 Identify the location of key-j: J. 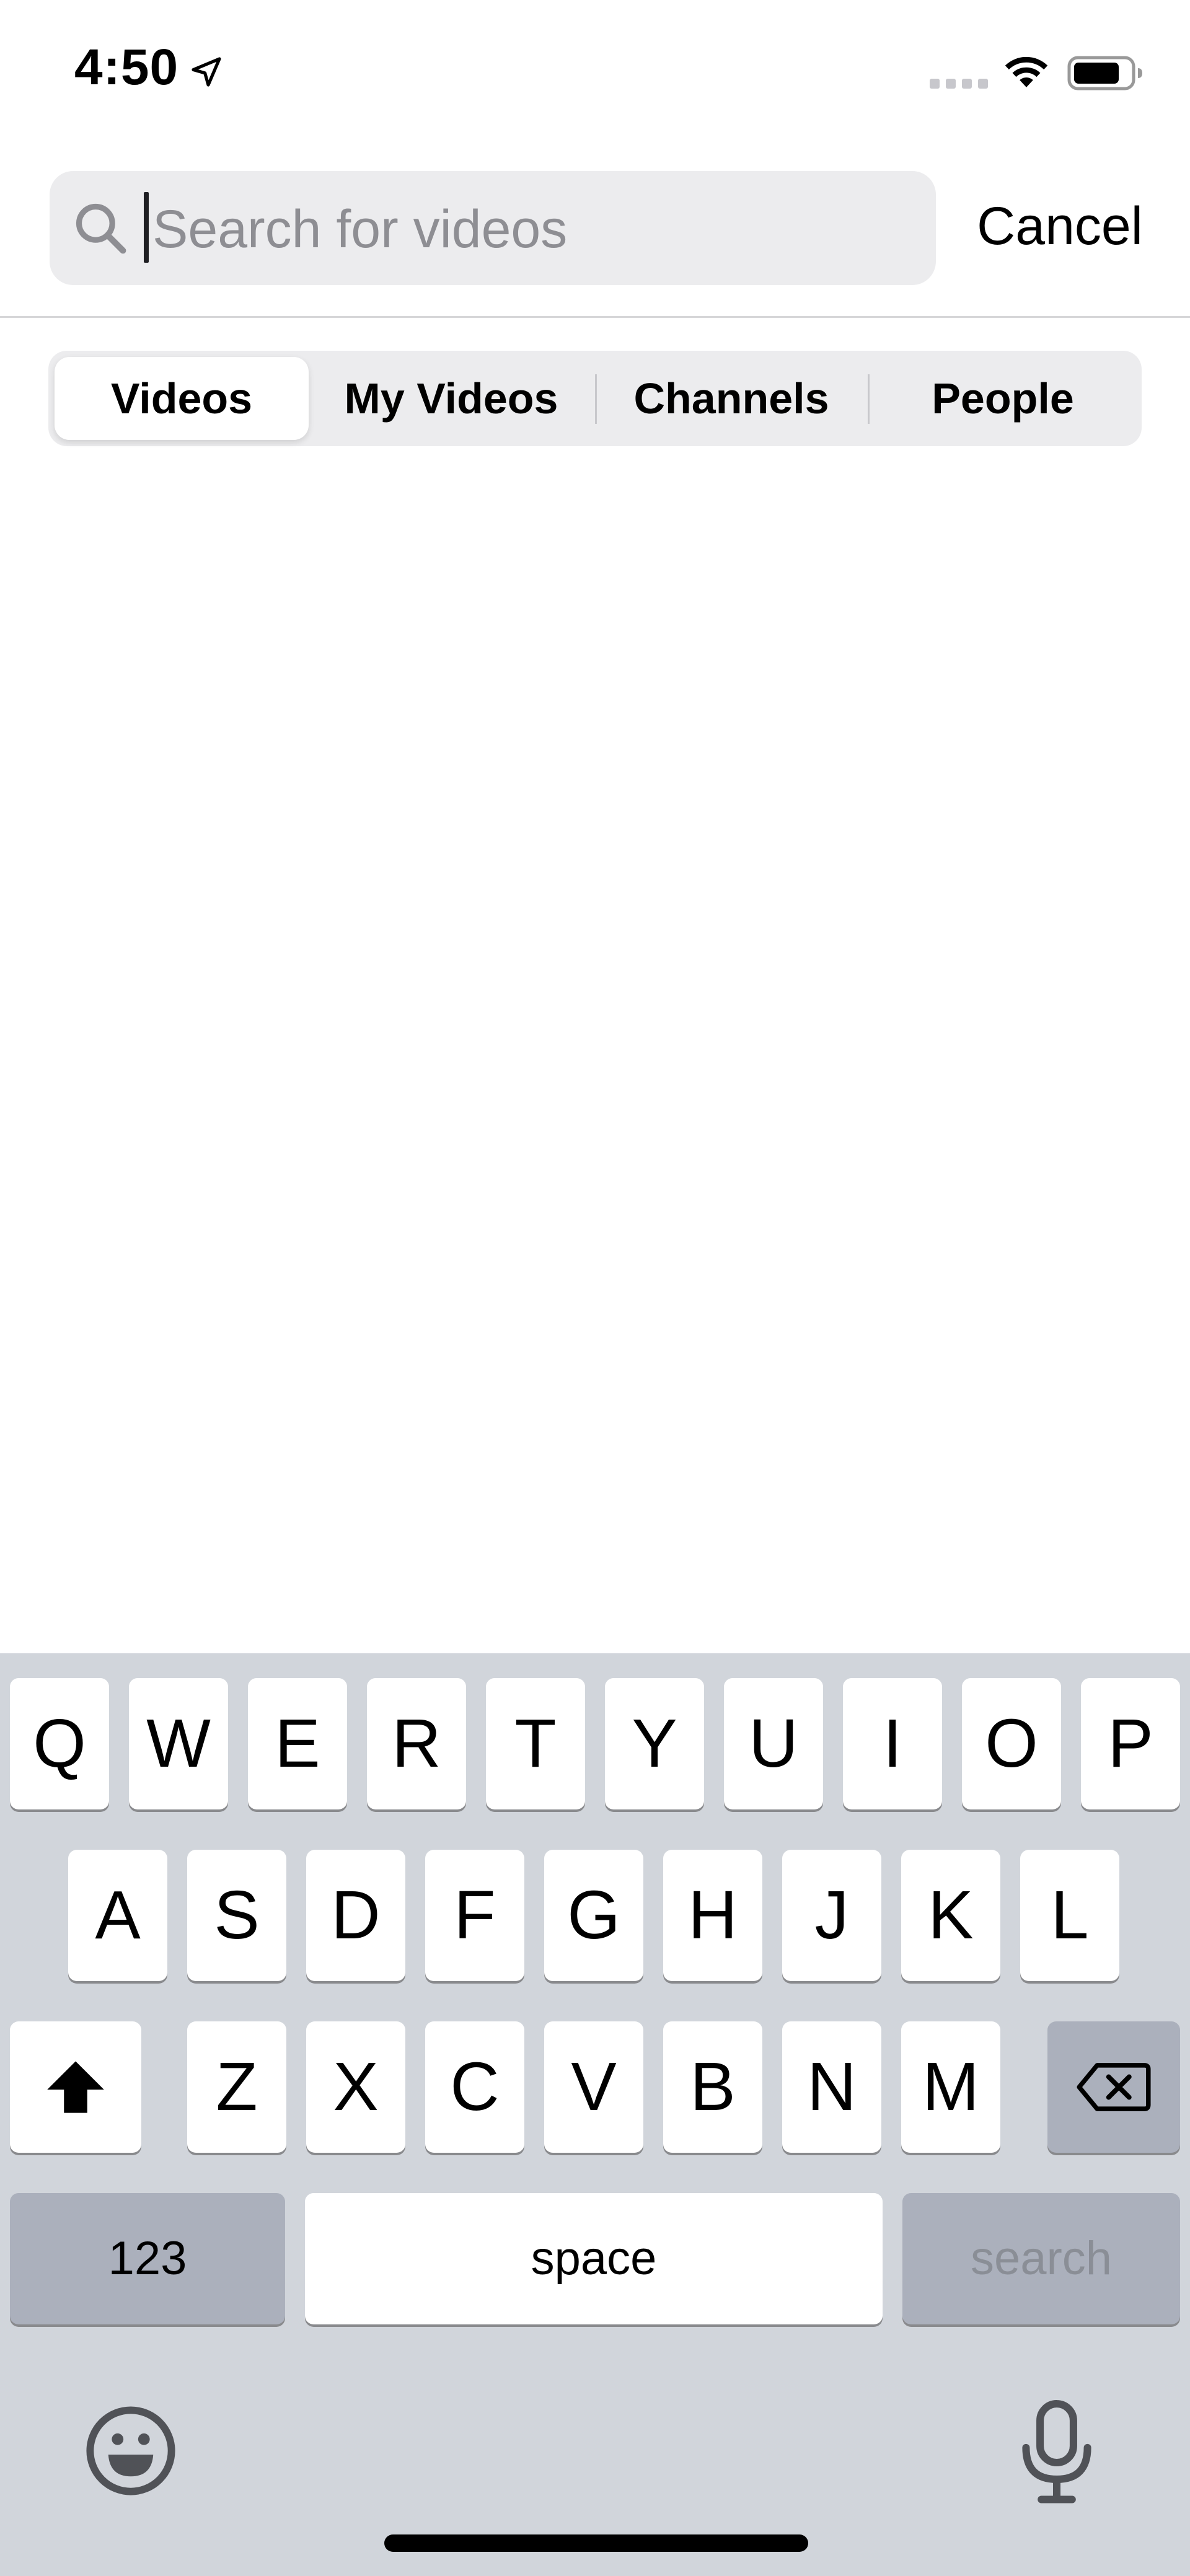
(831, 1916).